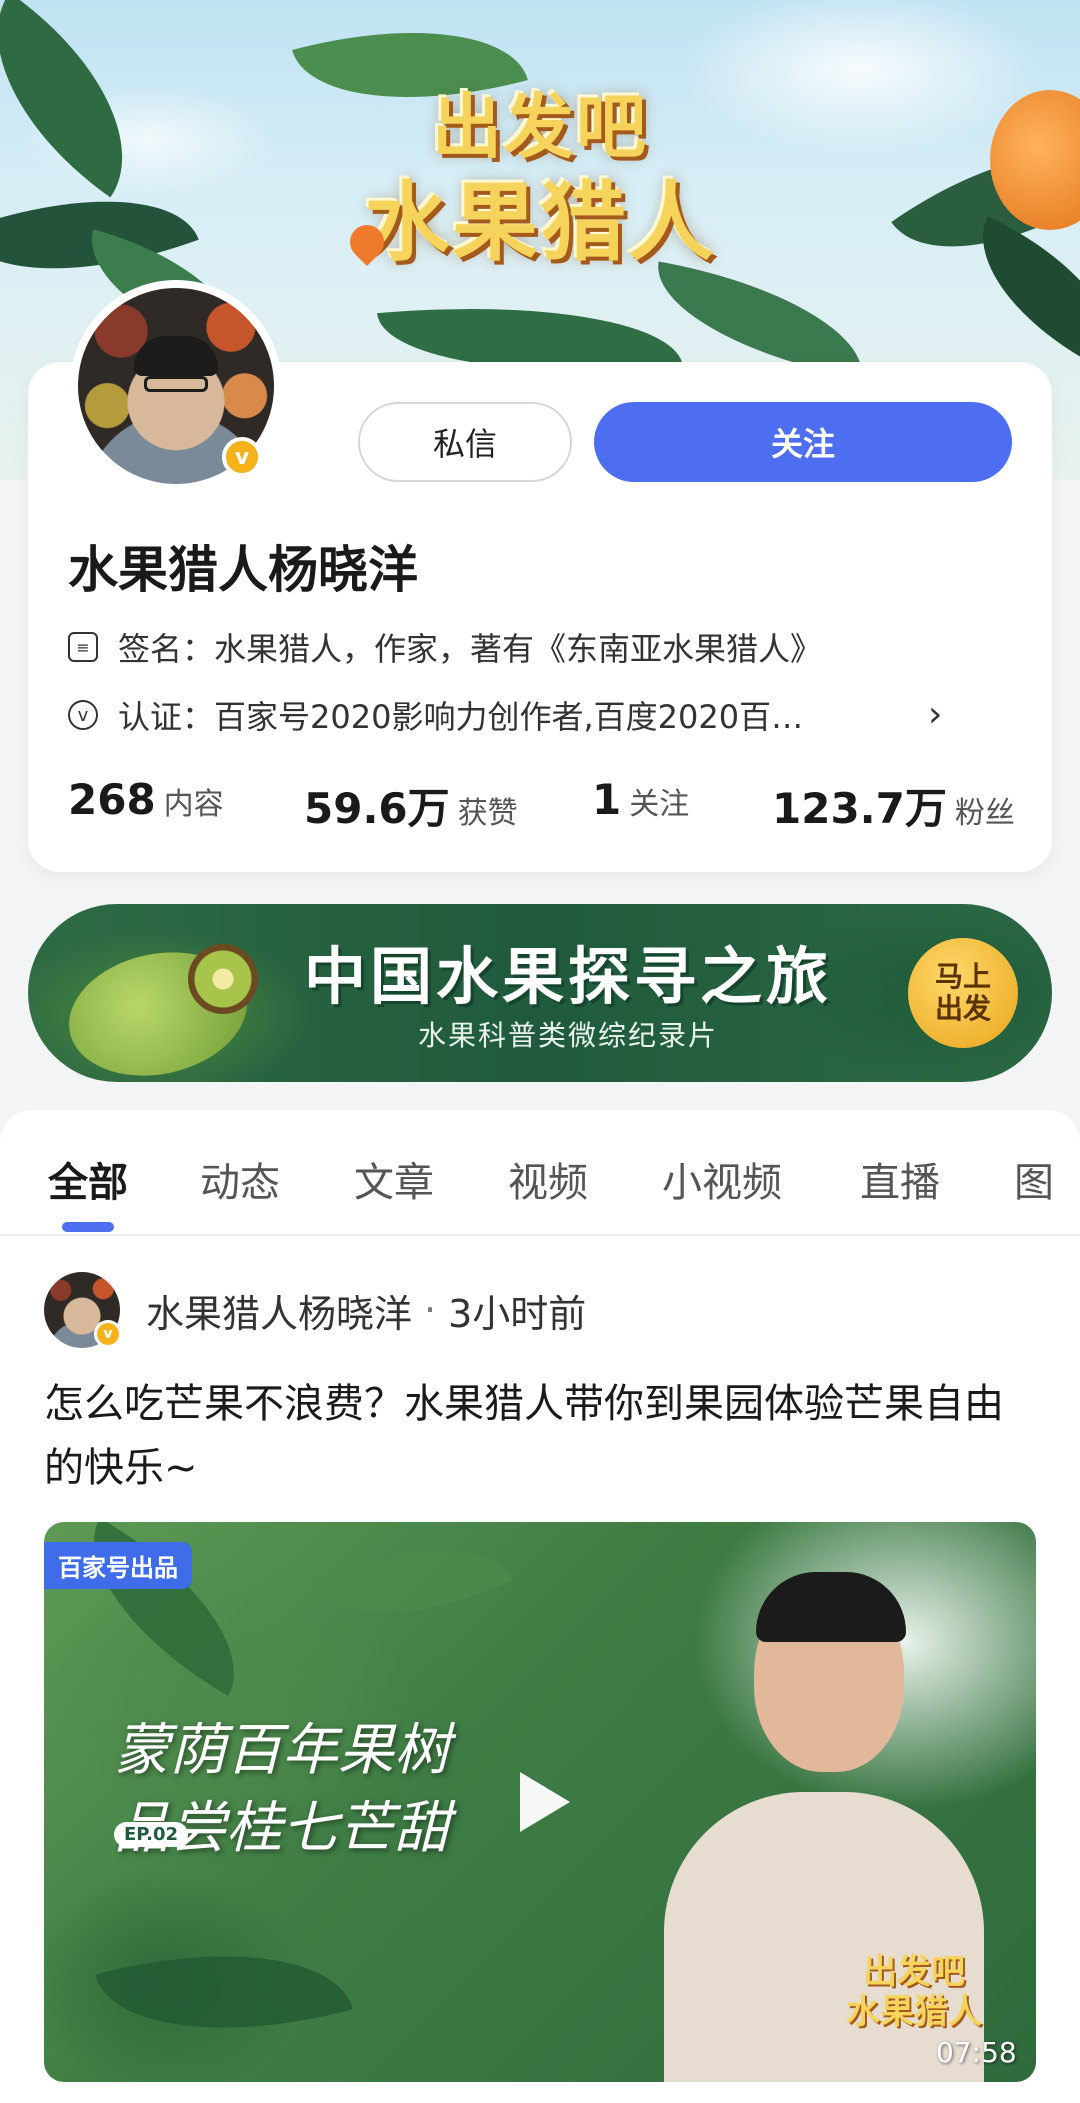 The height and width of the screenshot is (2103, 1080). Describe the element at coordinates (540, 223) in the screenshot. I see `logo-line-2: 水果猎人` at that location.